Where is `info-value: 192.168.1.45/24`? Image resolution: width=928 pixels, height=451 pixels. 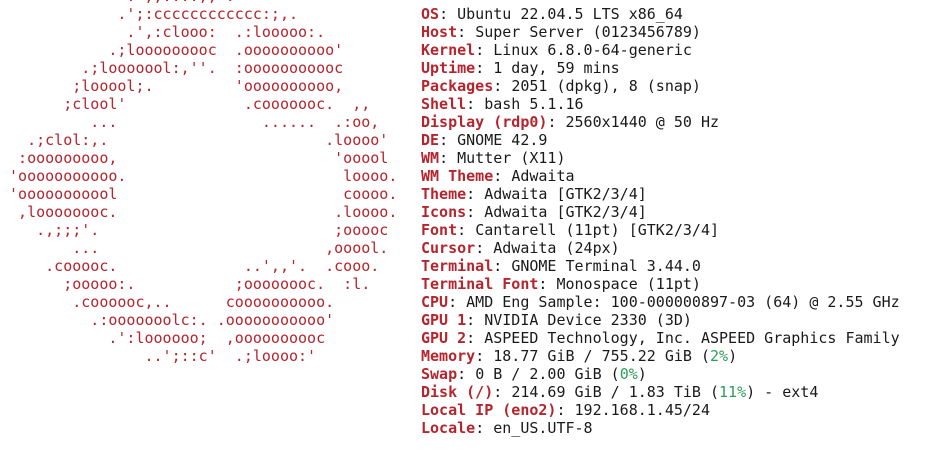
info-value: 192.168.1.45/24 is located at coordinates (642, 410).